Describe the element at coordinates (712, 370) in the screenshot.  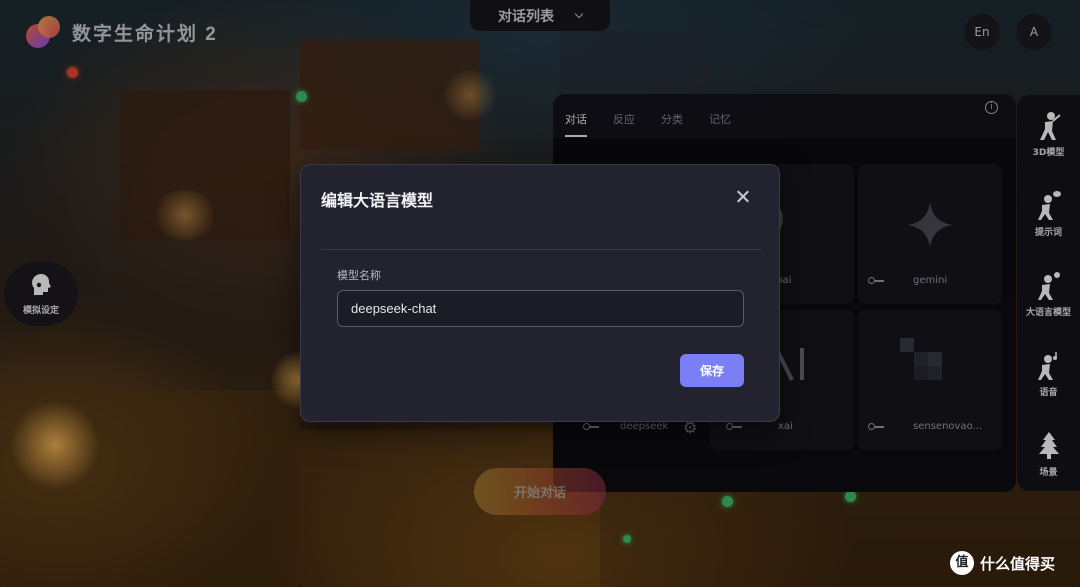
I see `save-button: 保存` at that location.